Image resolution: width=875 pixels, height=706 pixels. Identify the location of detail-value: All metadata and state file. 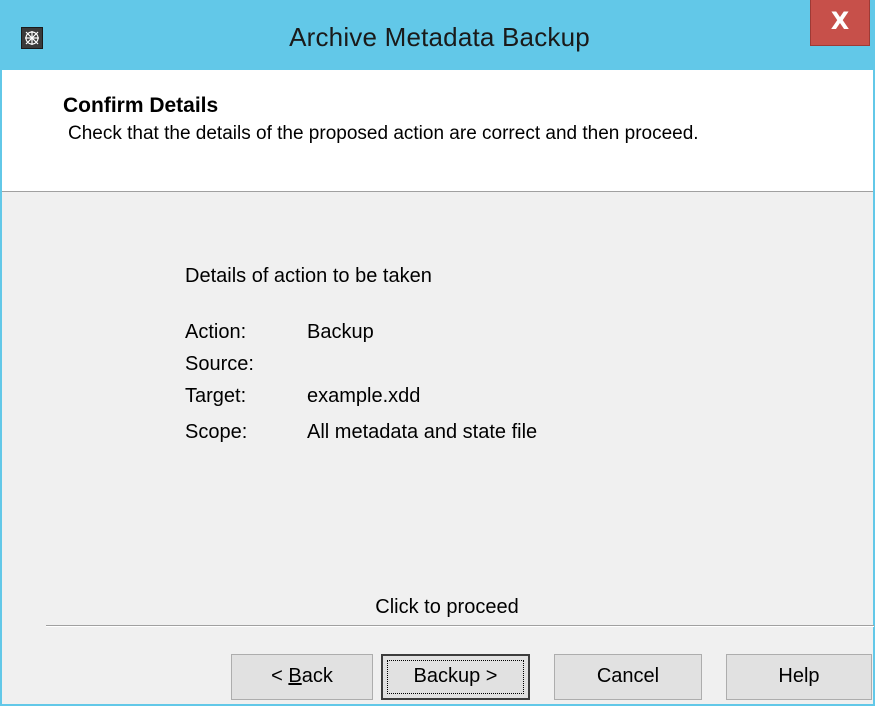
(422, 432).